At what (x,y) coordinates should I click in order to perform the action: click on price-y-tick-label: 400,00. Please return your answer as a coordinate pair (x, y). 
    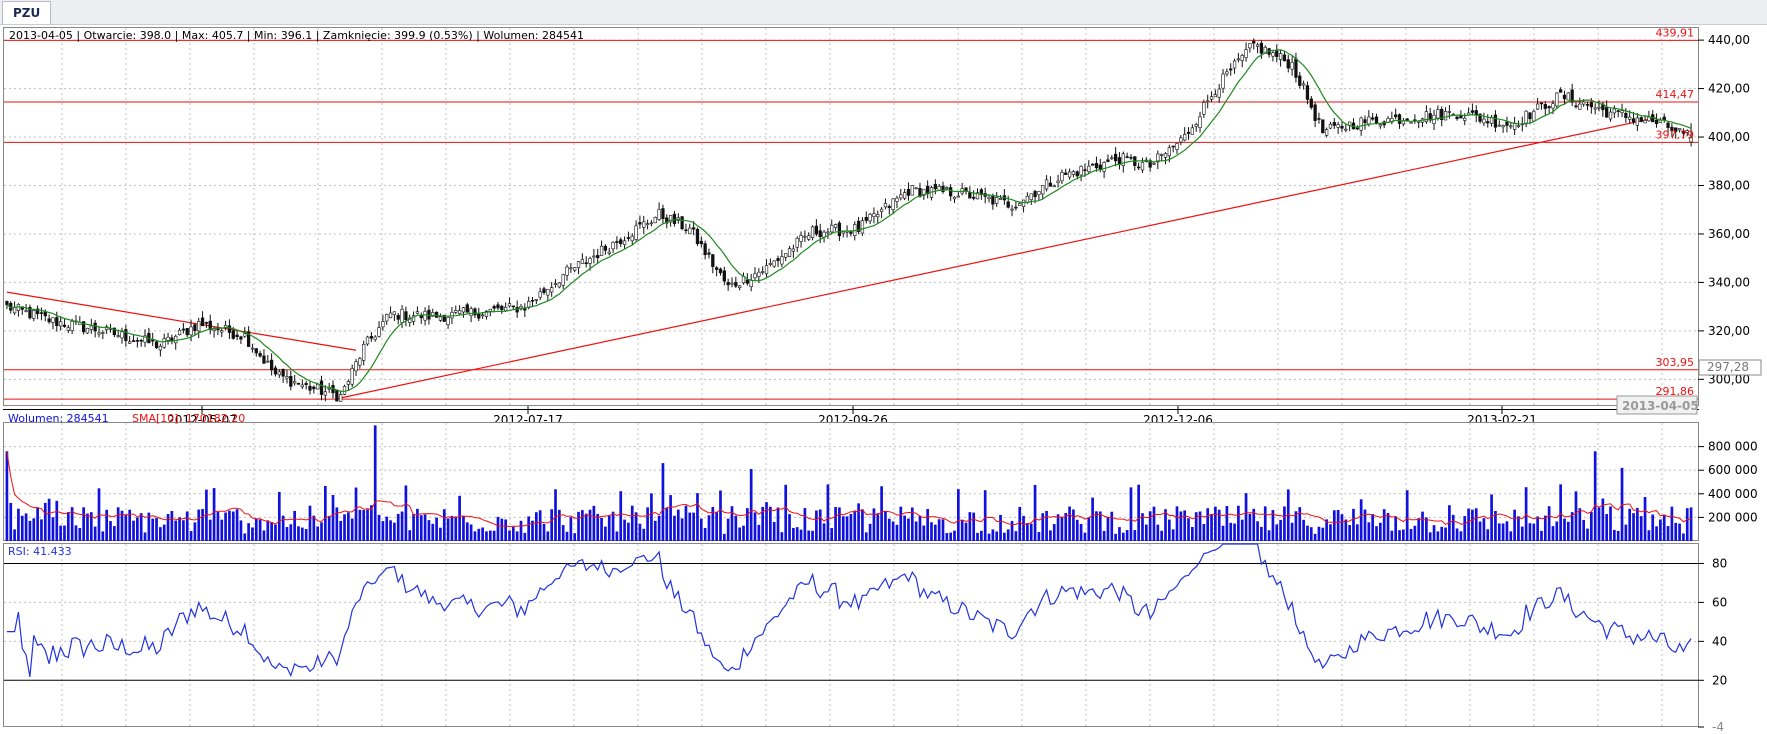
    Looking at the image, I should click on (1729, 137).